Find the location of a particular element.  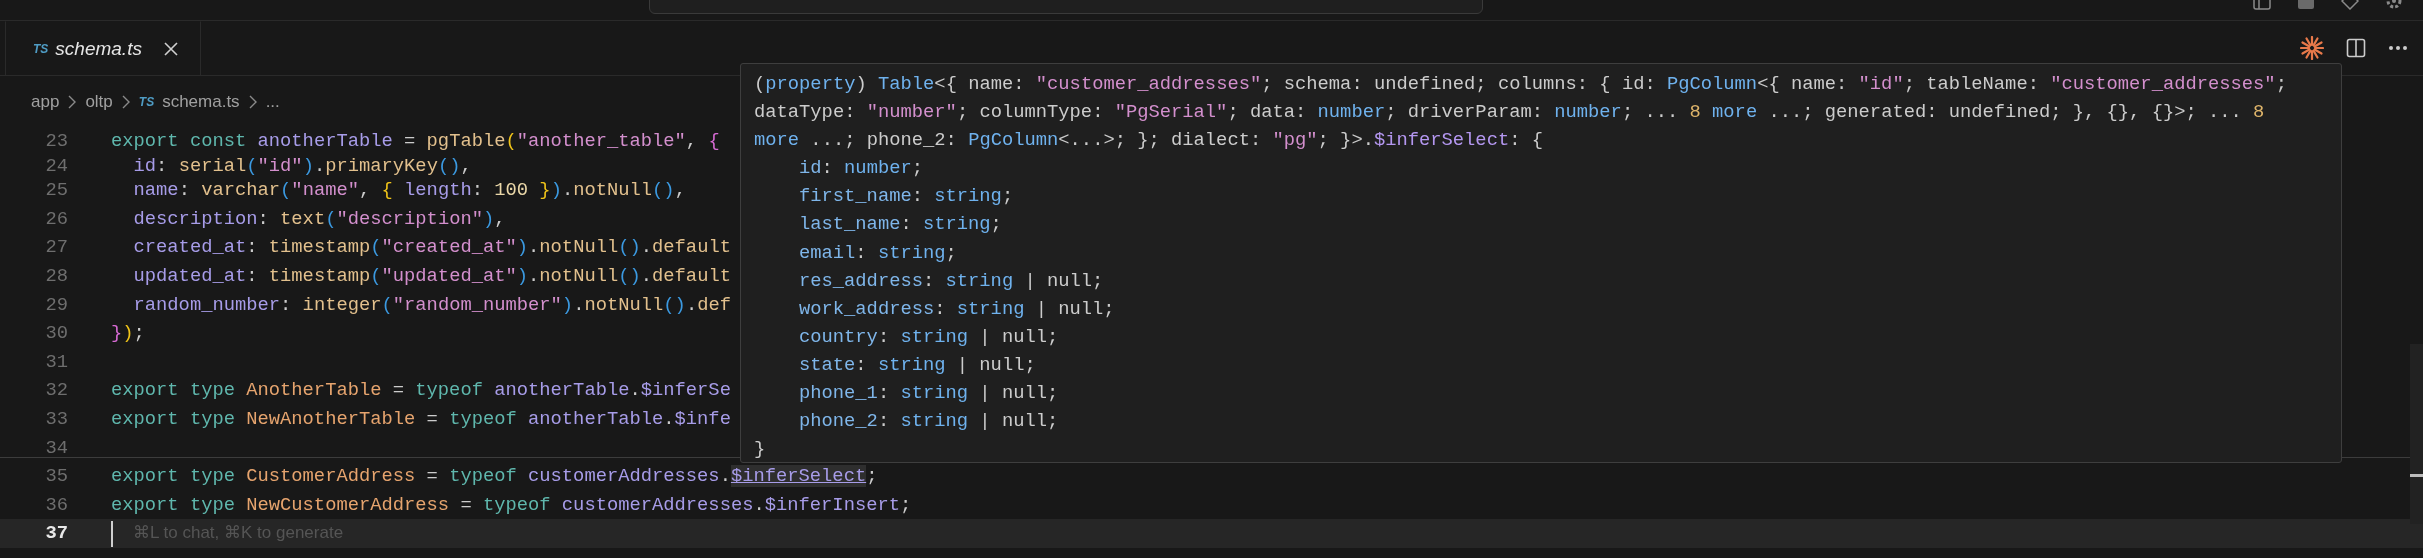

hover-line: (property) Table<{ name: "customer_addresses"; schema: undefined; columns: { id: PgColumn<{ name: "id"; tableName: "customer_addresses"; is located at coordinates (1520, 84).